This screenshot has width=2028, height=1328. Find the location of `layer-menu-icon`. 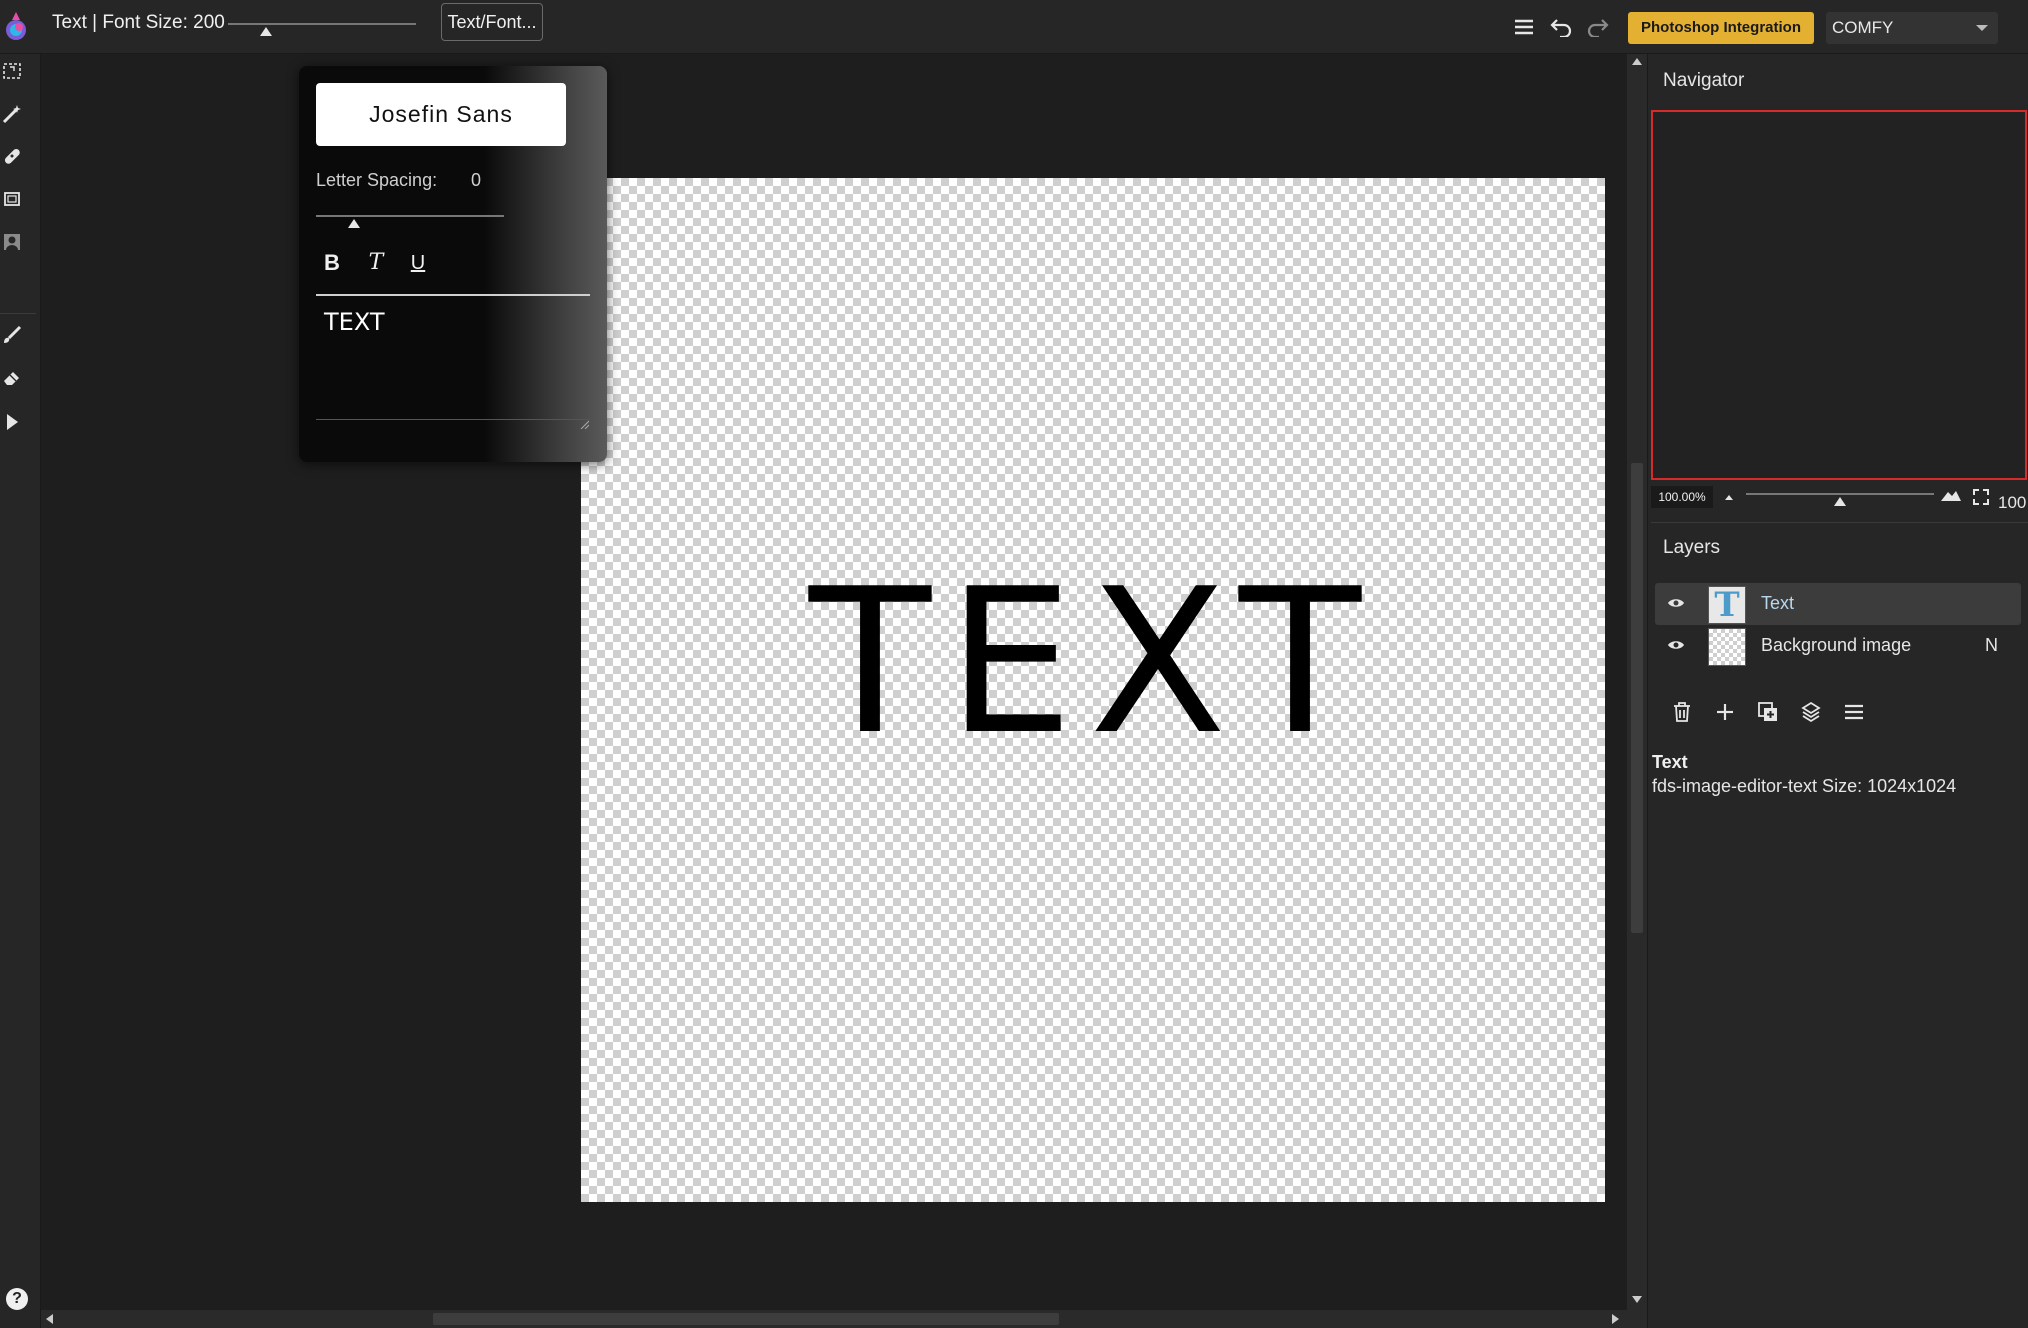

layer-menu-icon is located at coordinates (1854, 712).